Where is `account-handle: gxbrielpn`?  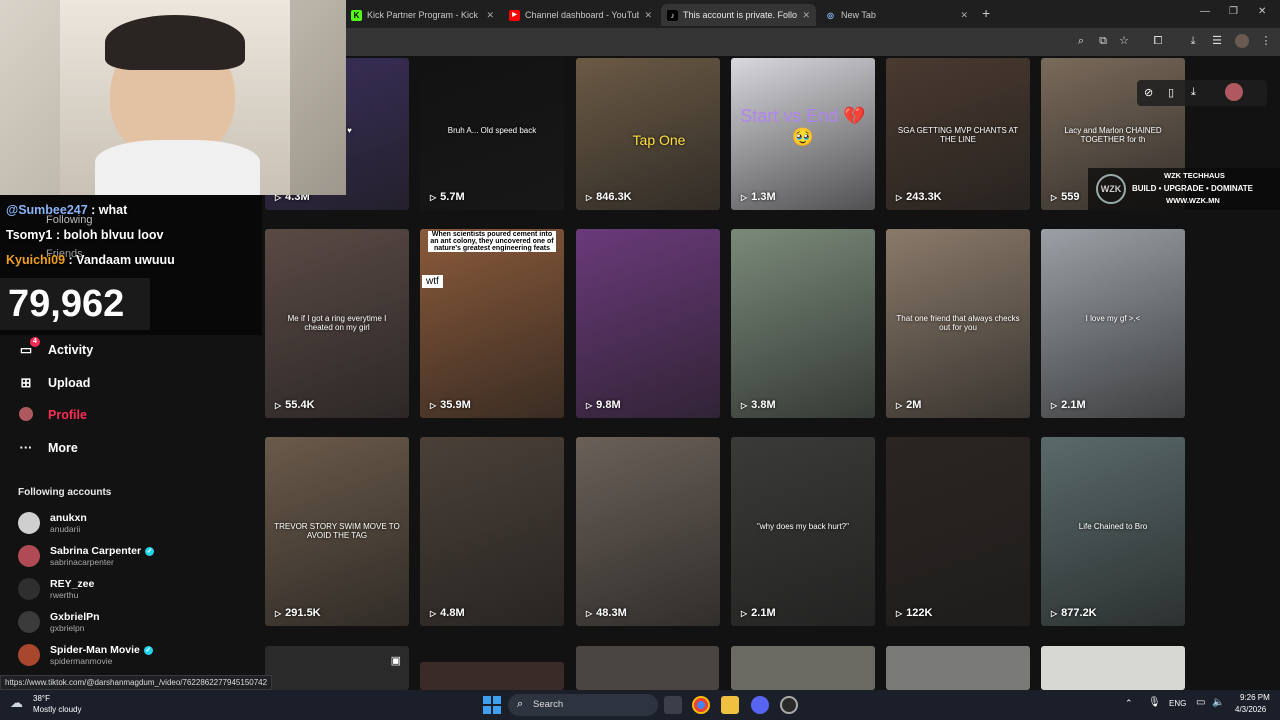
account-handle: gxbrielpn is located at coordinates (67, 628).